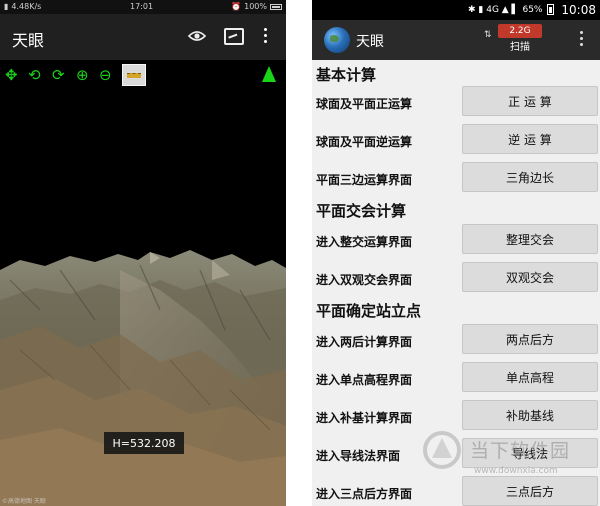 The image size is (600, 506). What do you see at coordinates (530, 139) in the screenshot?
I see `inverse-calc-button: 逆 运 算` at bounding box center [530, 139].